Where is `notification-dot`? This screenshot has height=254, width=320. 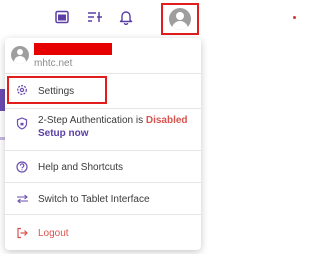 notification-dot is located at coordinates (294, 17).